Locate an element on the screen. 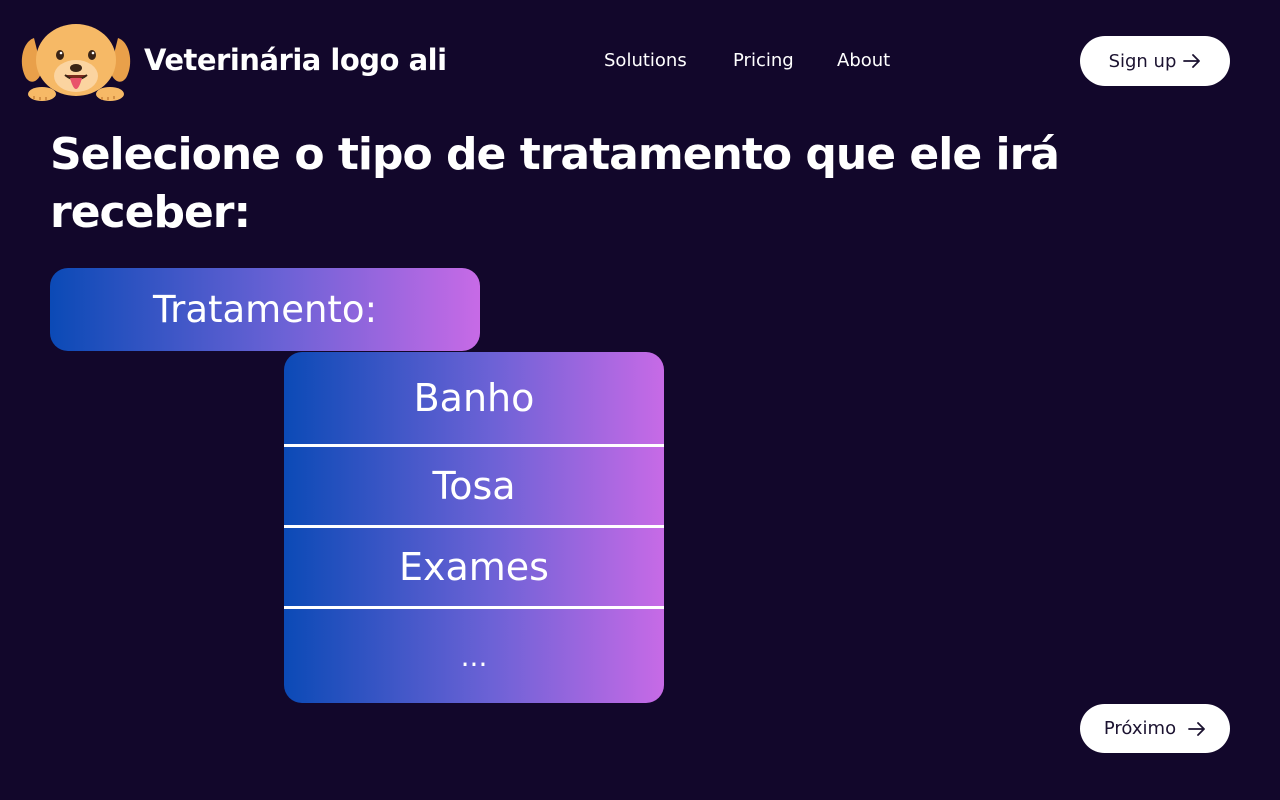 This screenshot has height=800, width=1280. signup-button: Sign up is located at coordinates (1155, 61).